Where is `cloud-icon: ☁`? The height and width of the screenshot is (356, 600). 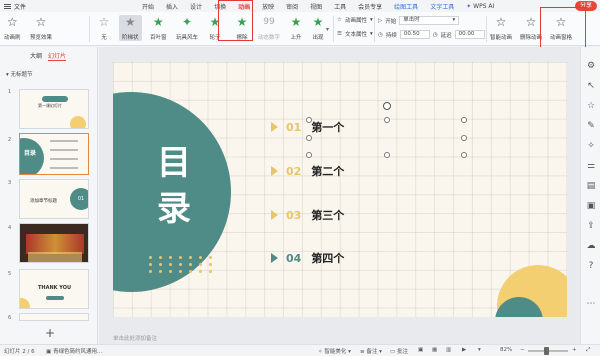
cloud-icon: ☁ is located at coordinates (591, 246).